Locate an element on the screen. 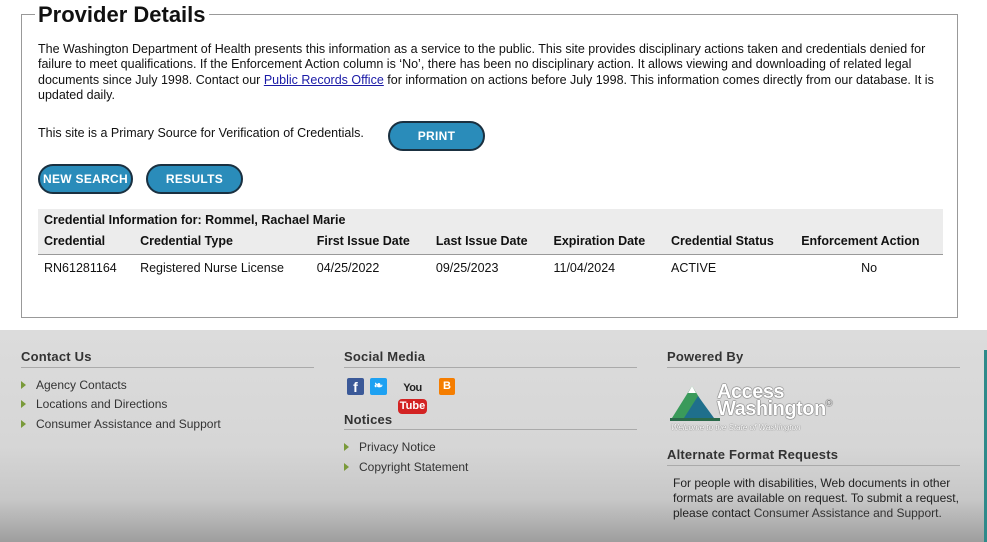 Image resolution: width=987 pixels, height=542 pixels. locations-directions-link: Locations and Directions is located at coordinates (94, 404).